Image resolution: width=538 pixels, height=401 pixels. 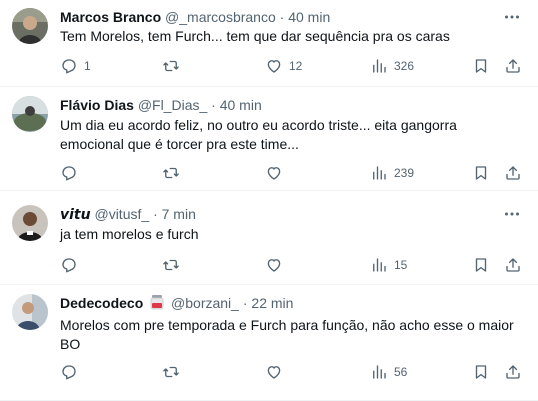 I want to click on like-count: 12, so click(x=296, y=66).